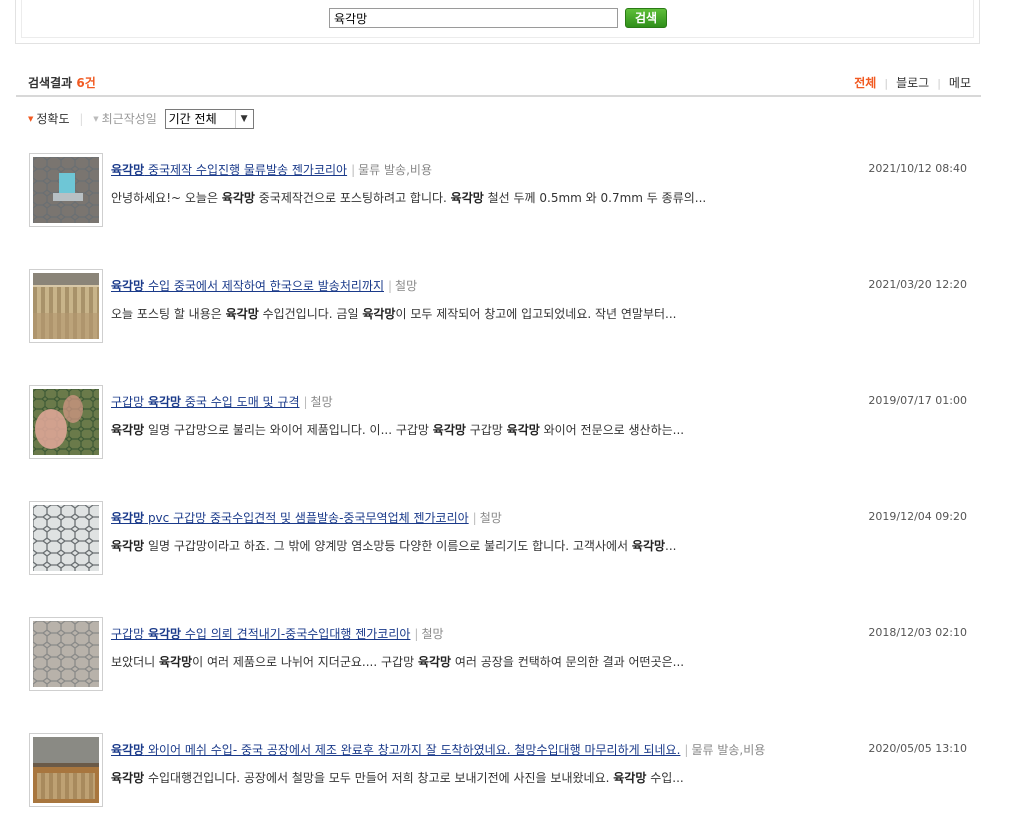 This screenshot has width=1009, height=835. I want to click on tab-blog: 블로그, so click(912, 83).